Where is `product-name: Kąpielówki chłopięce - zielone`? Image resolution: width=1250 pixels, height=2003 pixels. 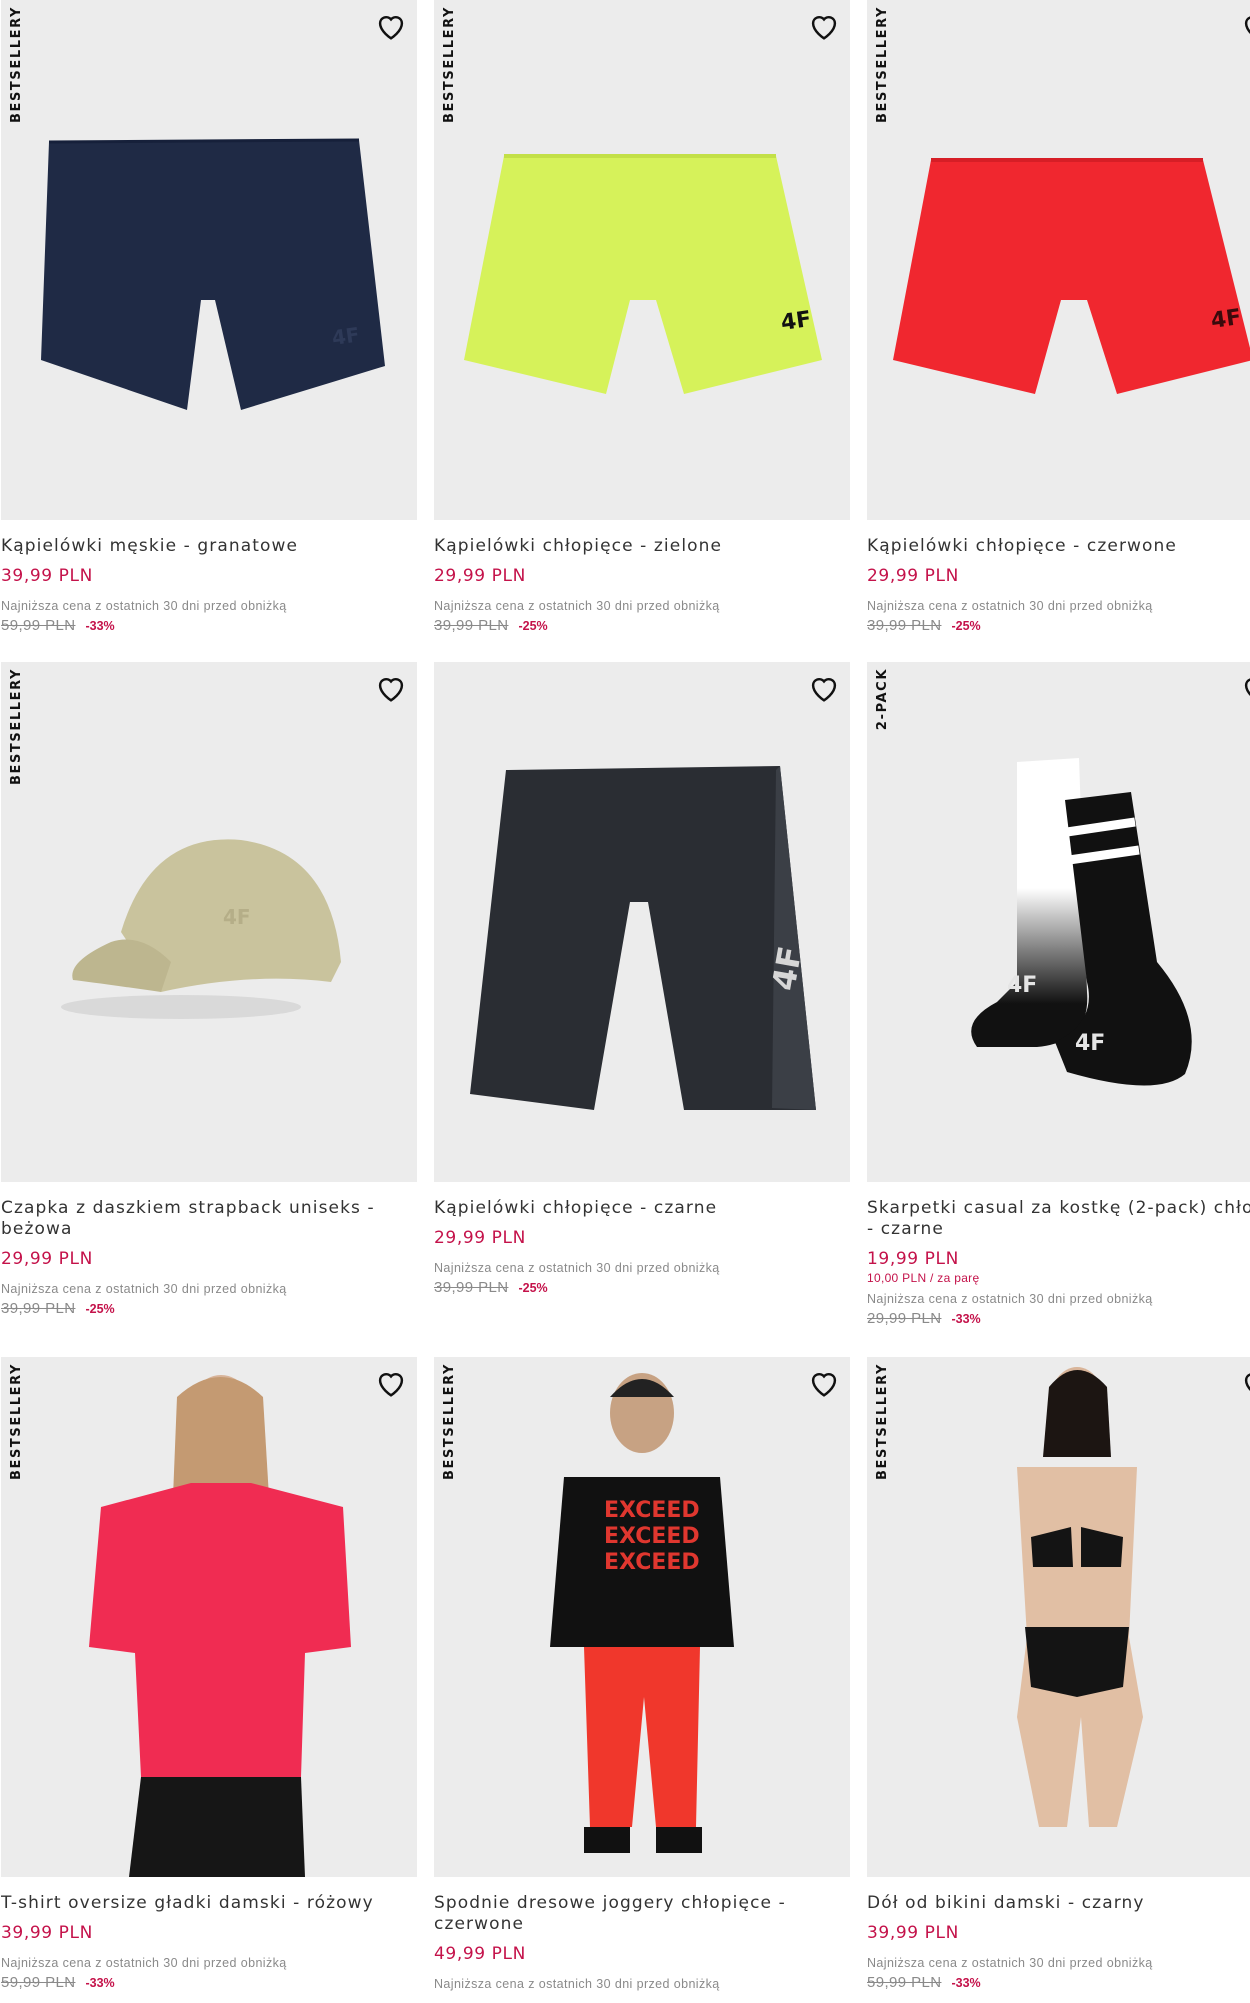
product-name: Kąpielówki chłopięce - zielone is located at coordinates (642, 546).